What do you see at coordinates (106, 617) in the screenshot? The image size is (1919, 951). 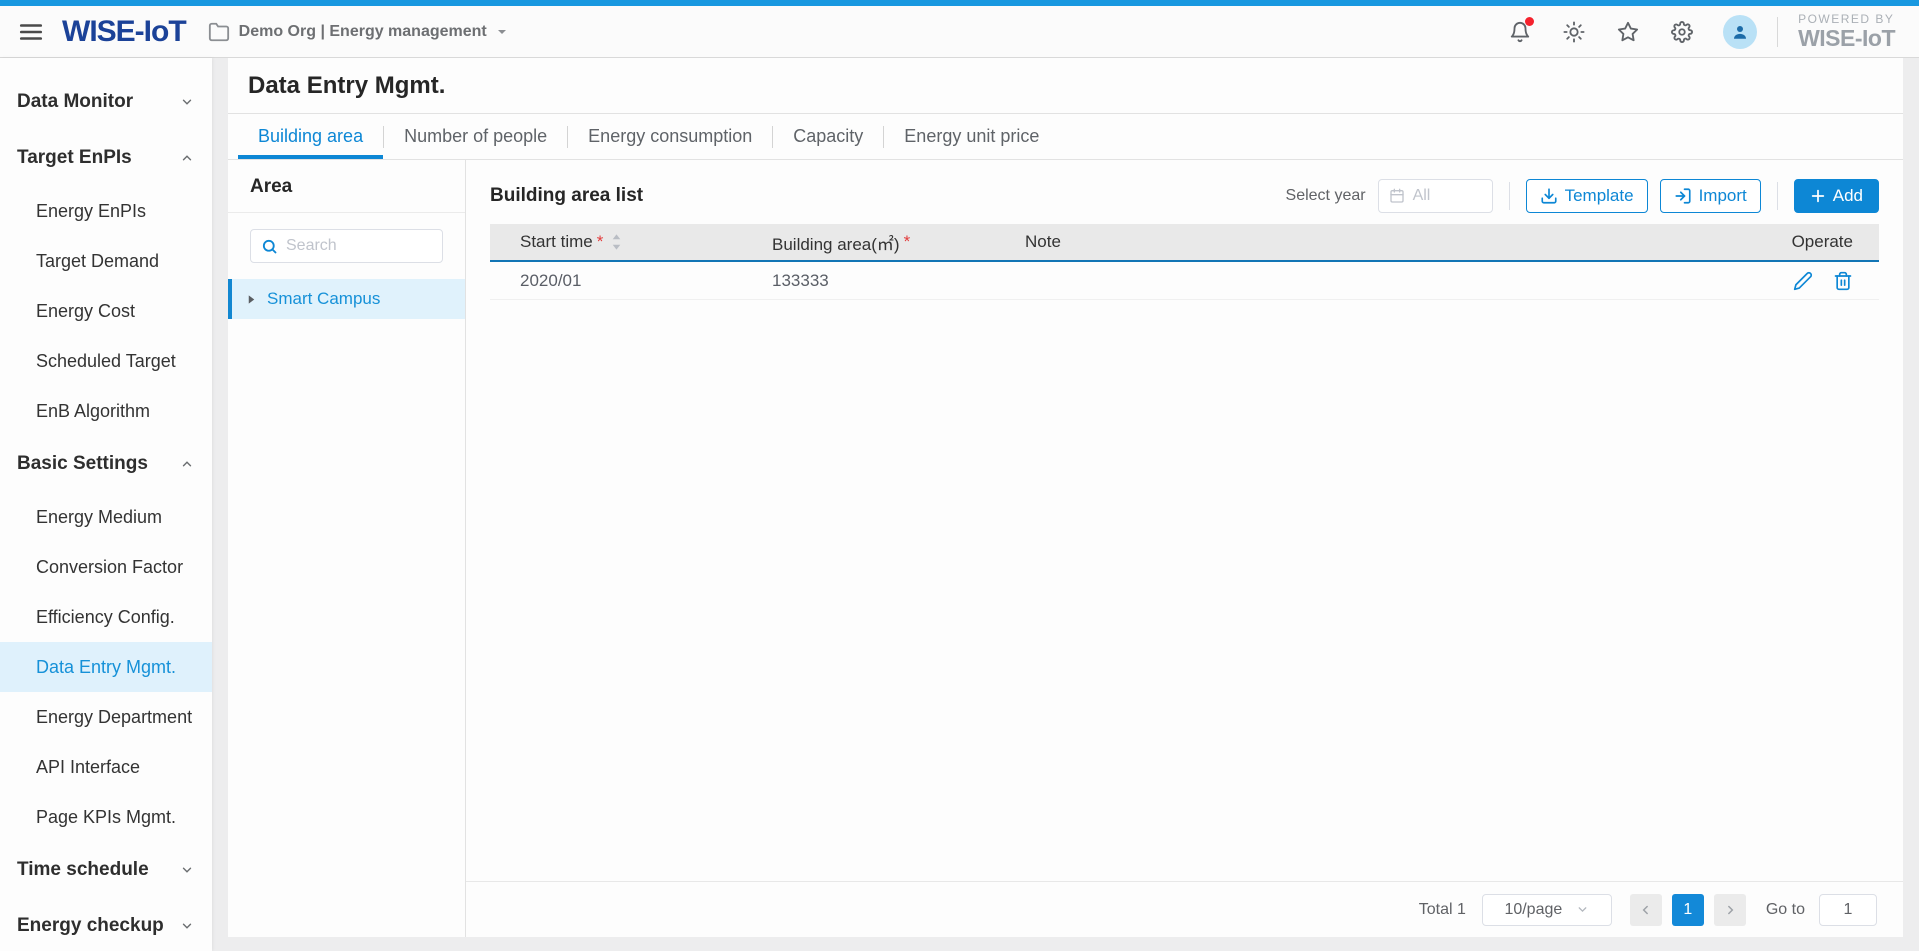 I see `sidebar-item-efficiency-config: Efficiency Config.` at bounding box center [106, 617].